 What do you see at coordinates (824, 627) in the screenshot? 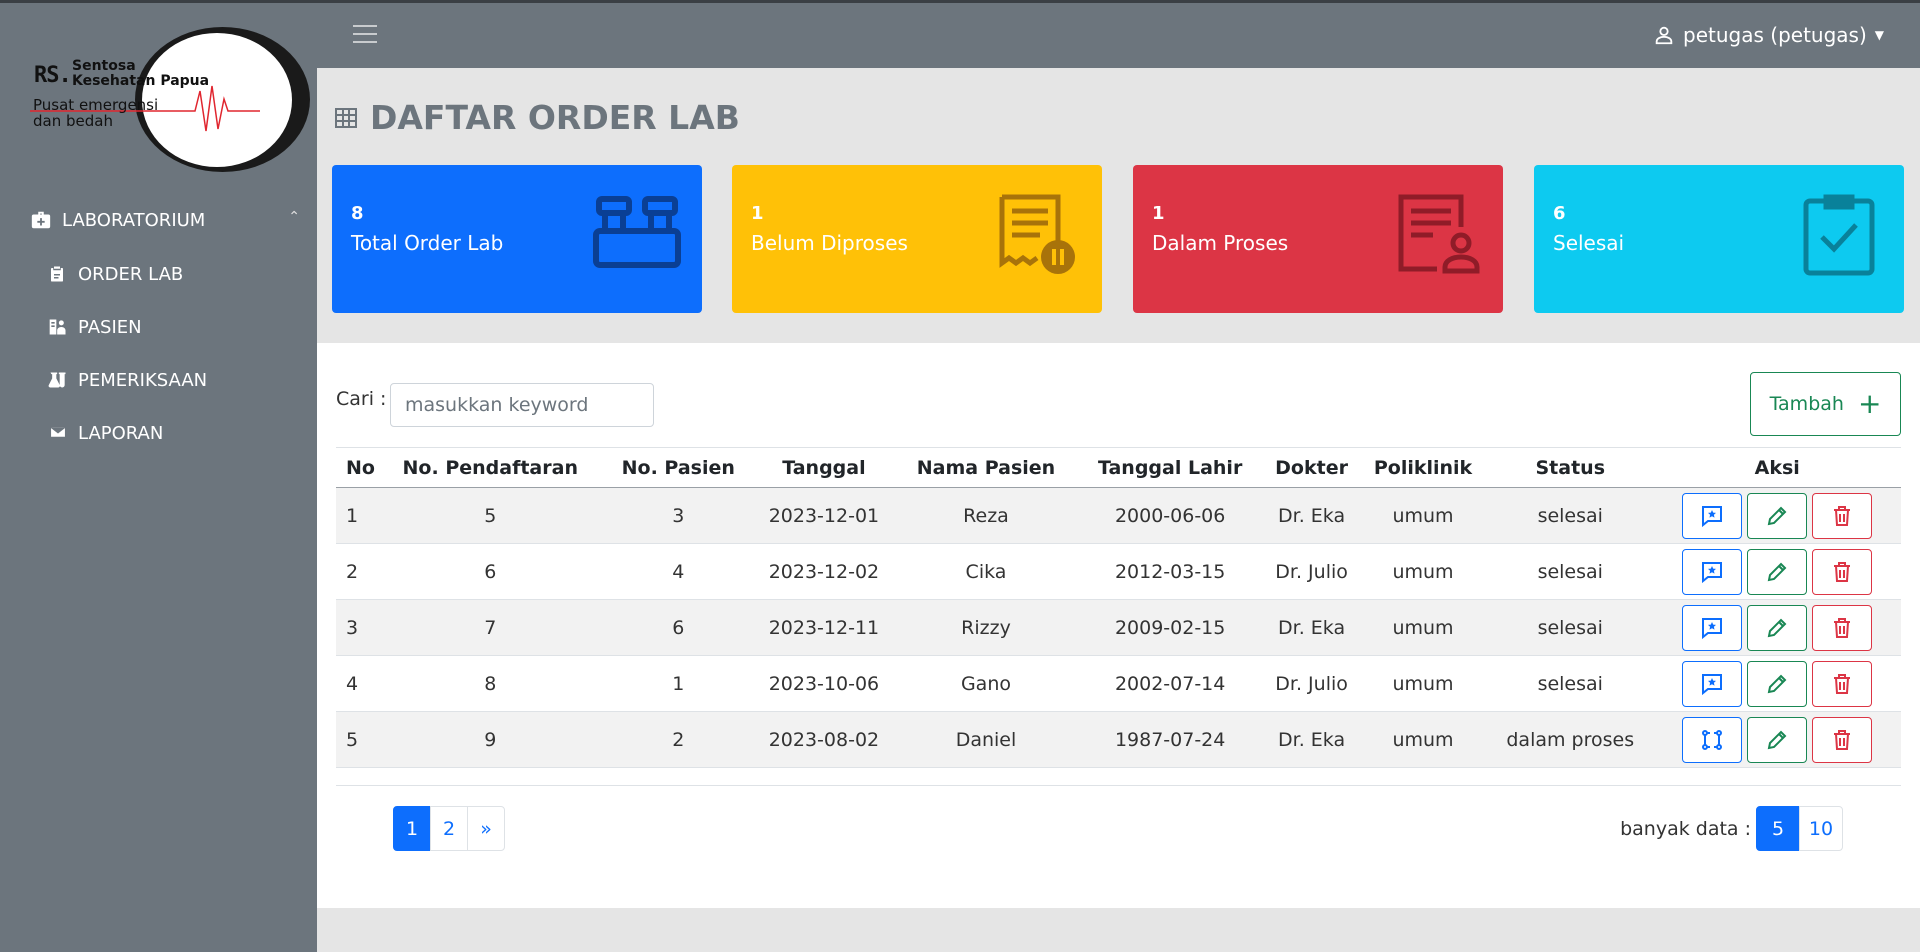
I see `cell-tanggal: 2023-12-11` at bounding box center [824, 627].